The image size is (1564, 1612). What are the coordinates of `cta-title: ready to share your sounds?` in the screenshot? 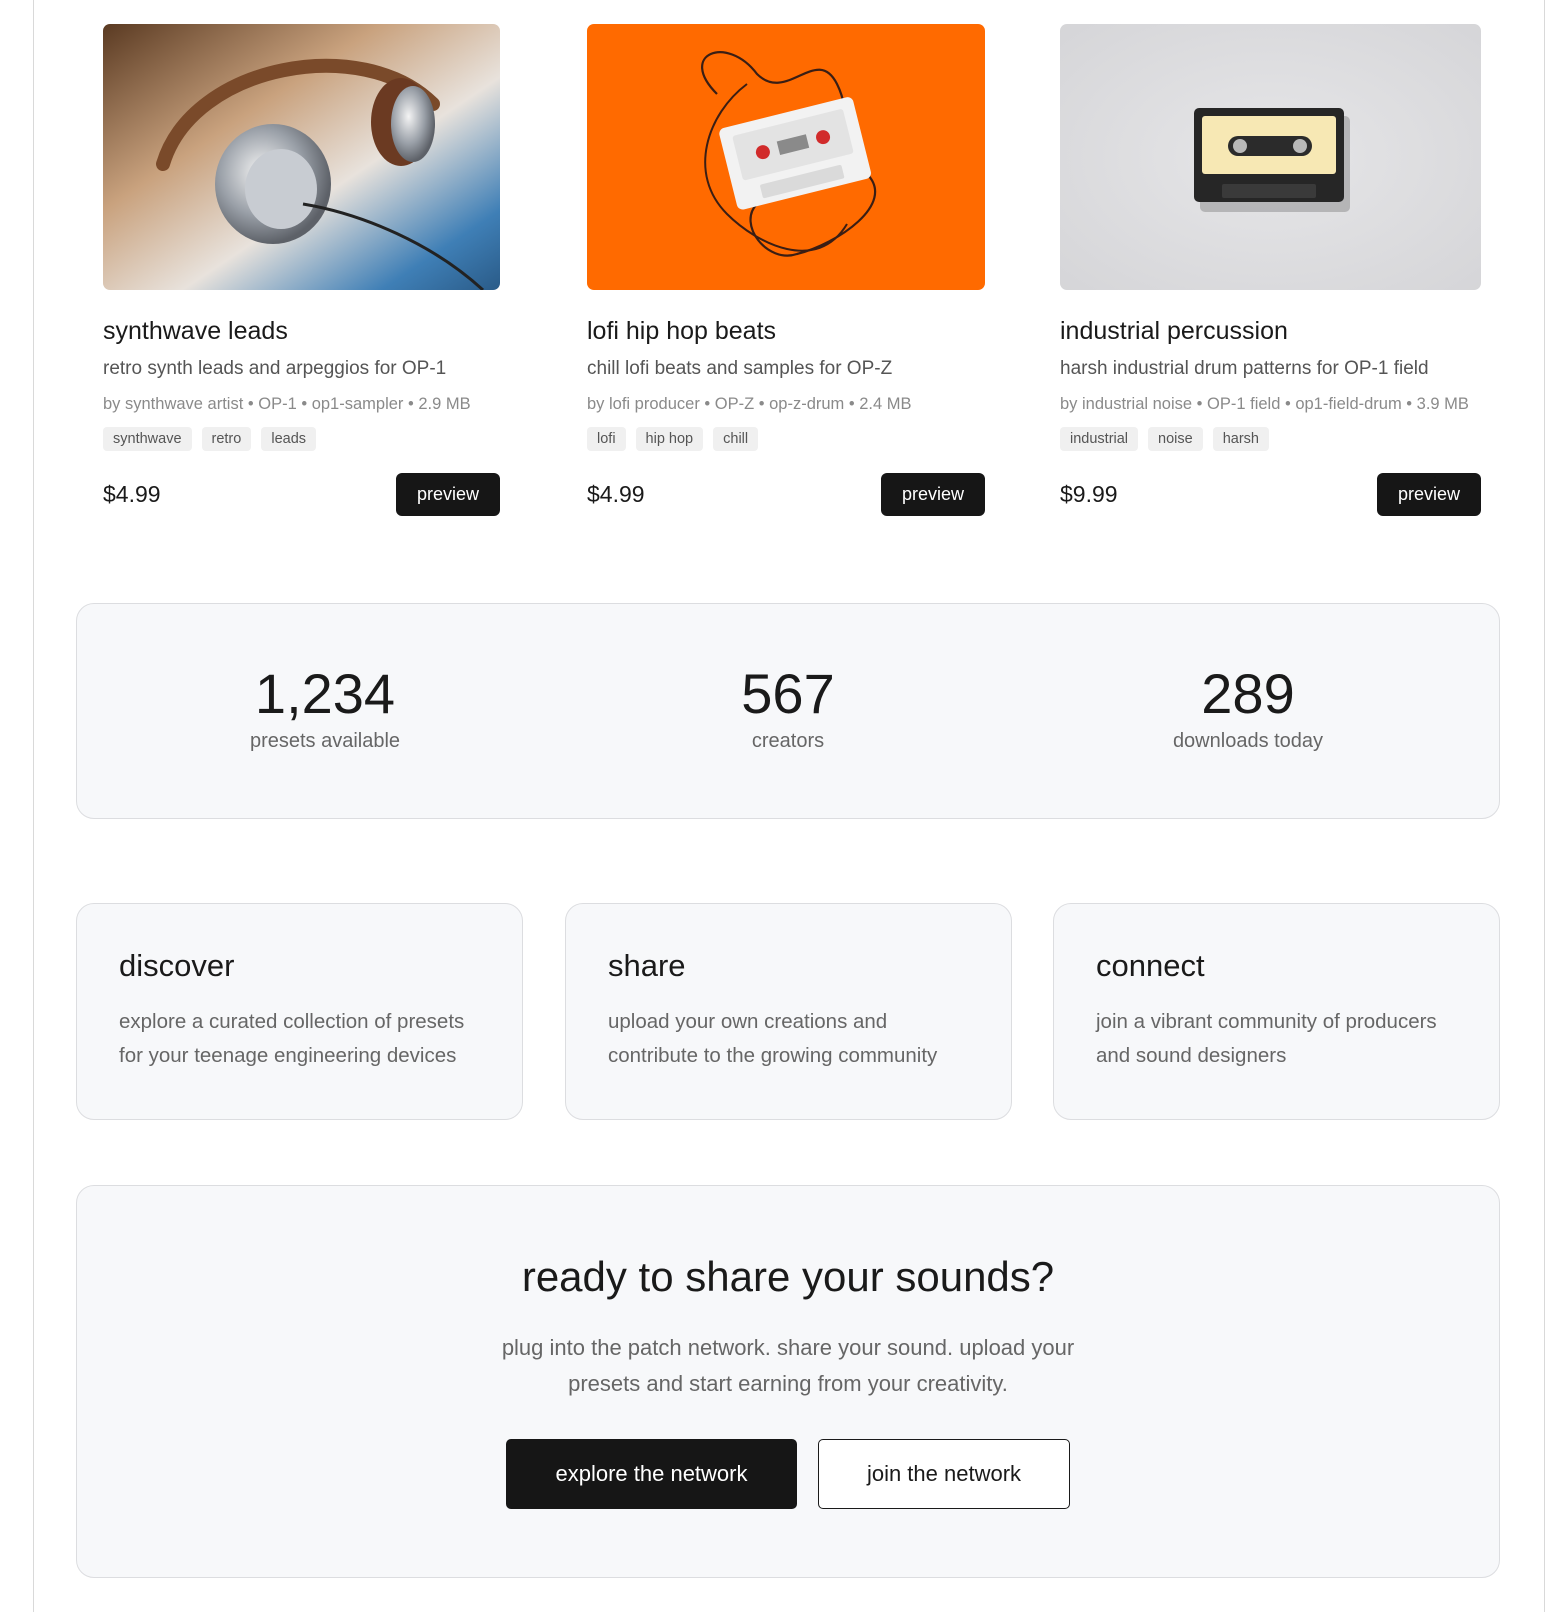 It's located at (788, 1276).